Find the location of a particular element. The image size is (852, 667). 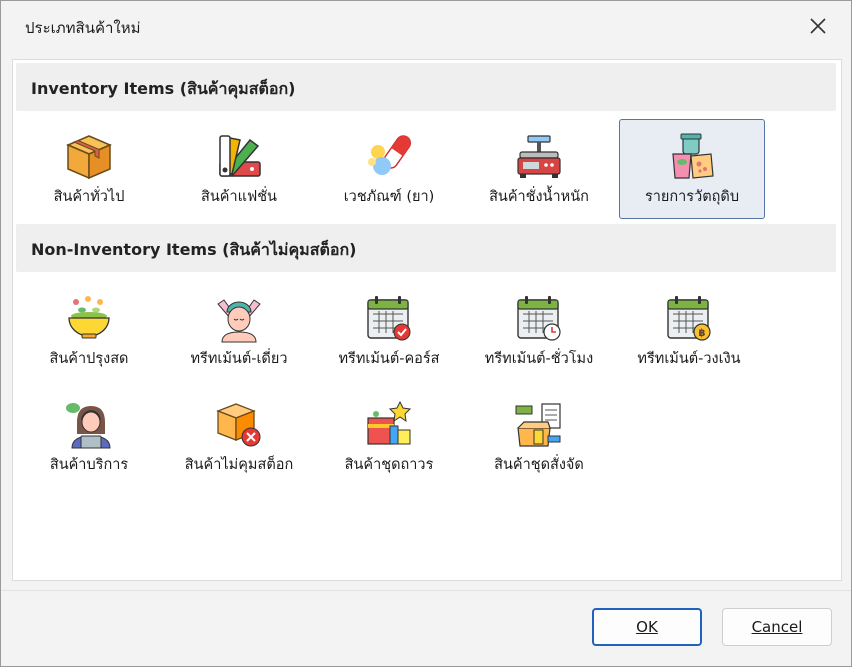

tile-treatment-single: ทรีทเม้นต์-เดี่ยว is located at coordinates (239, 331).